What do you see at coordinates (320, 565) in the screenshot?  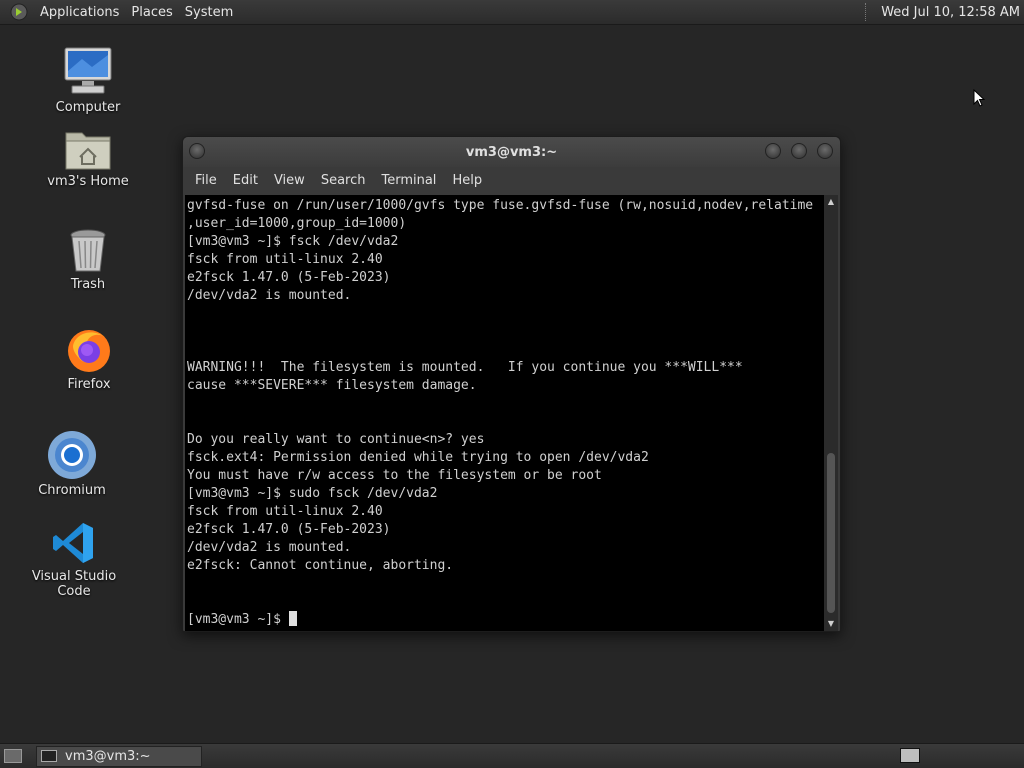 I see `terminal-line: e2fsck: Cannot continue, aborting.` at bounding box center [320, 565].